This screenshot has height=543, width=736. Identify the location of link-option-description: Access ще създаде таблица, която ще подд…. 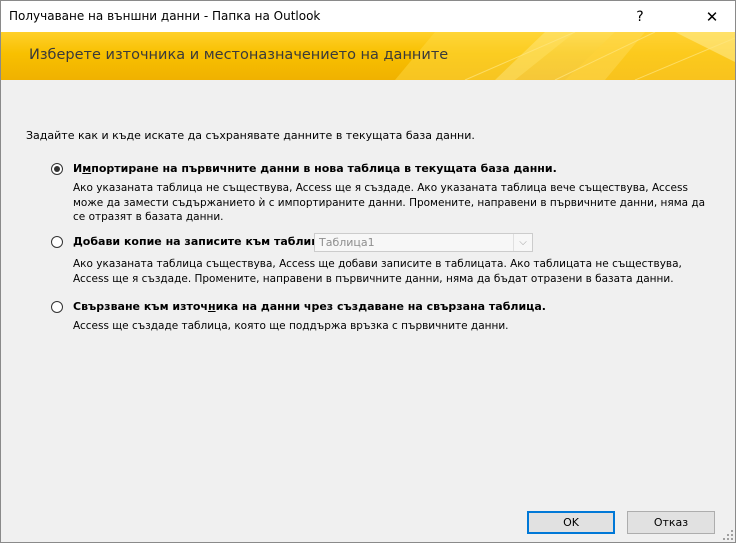
(291, 326).